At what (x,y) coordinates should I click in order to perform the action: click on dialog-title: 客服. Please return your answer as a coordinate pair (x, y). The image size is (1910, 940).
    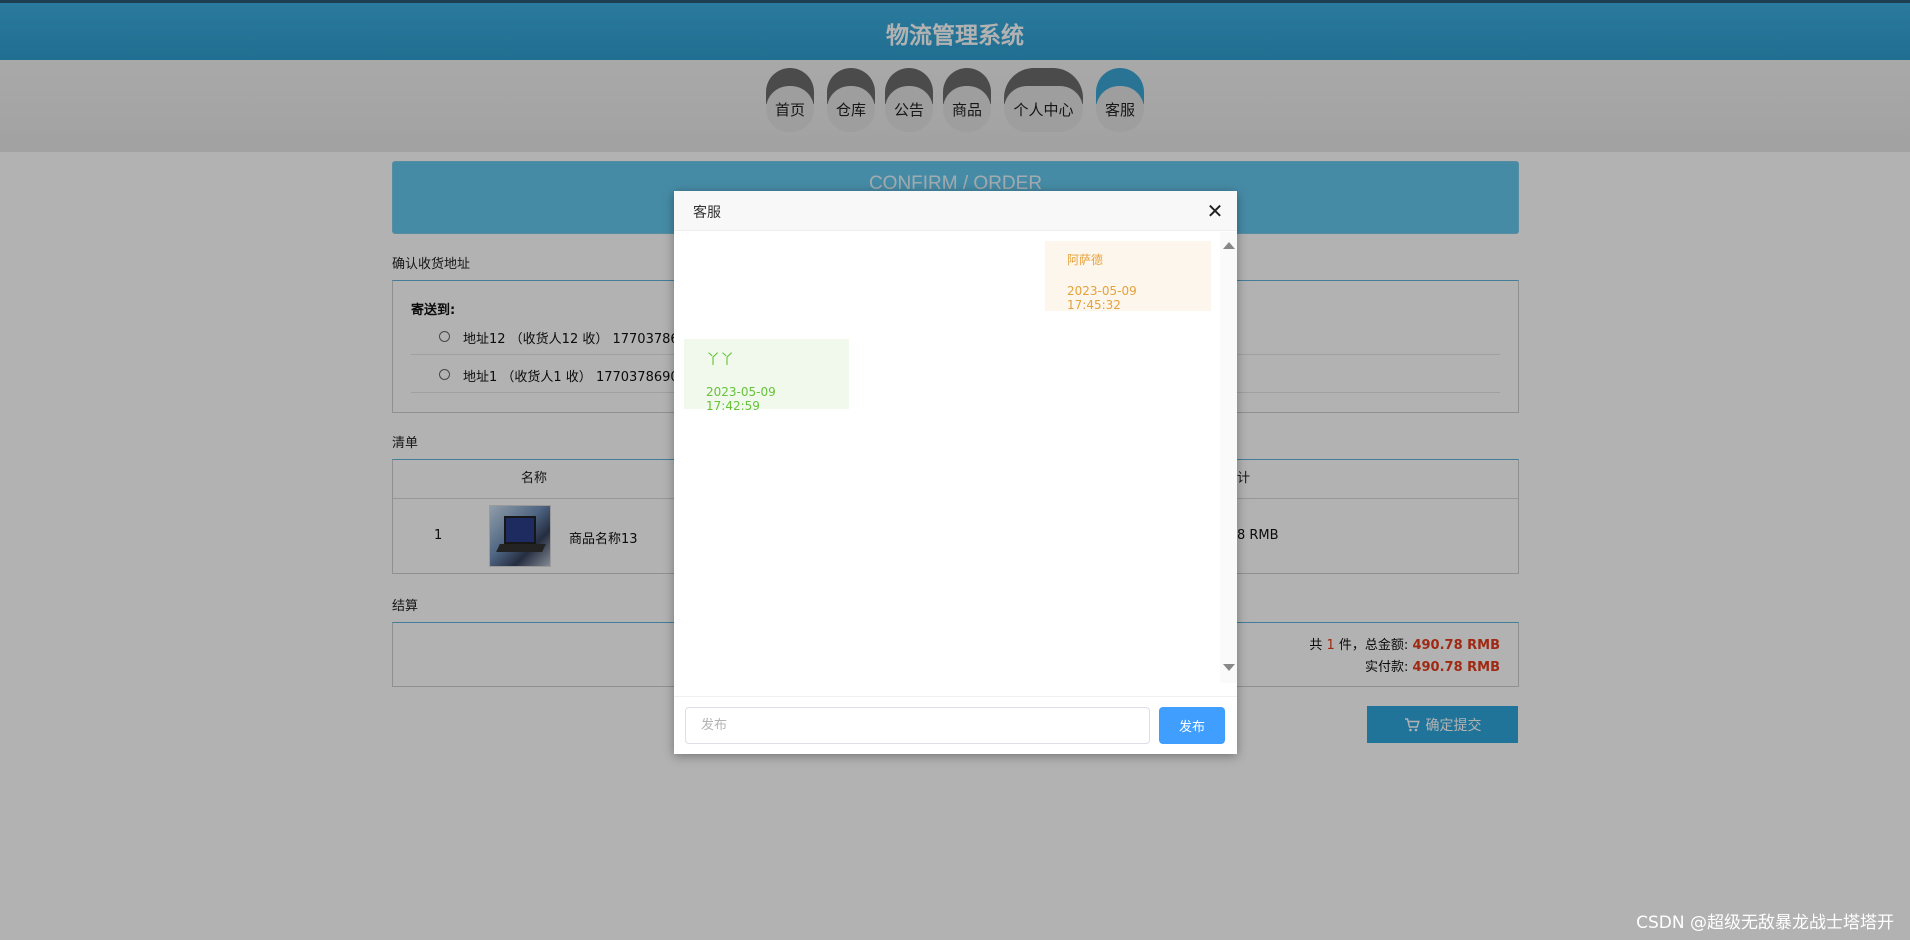
    Looking at the image, I should click on (707, 213).